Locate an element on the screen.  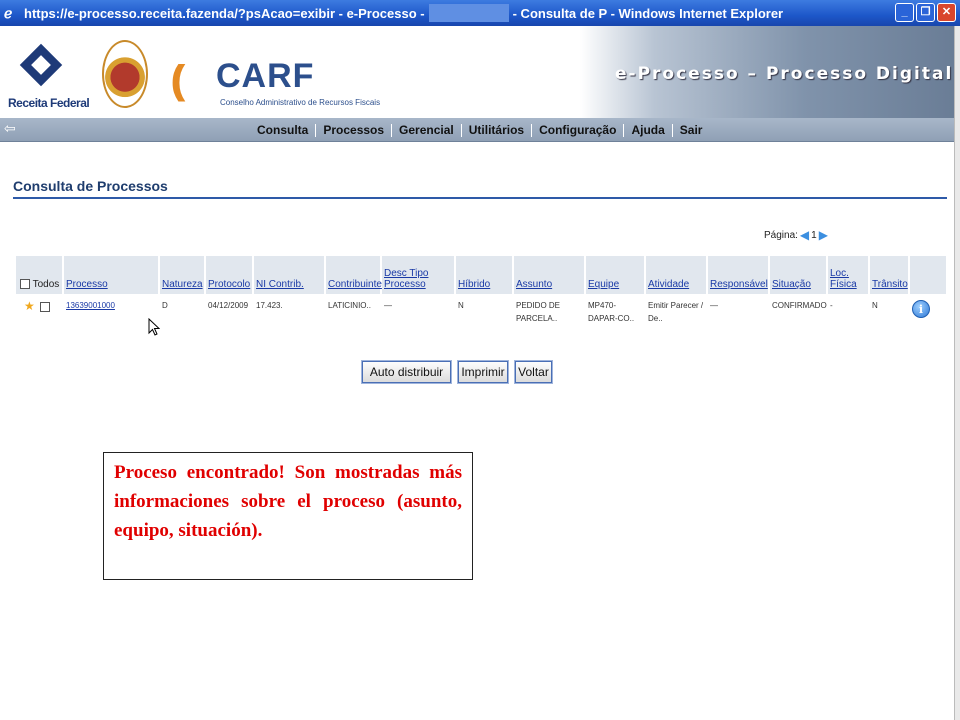
pager-value: 1 is located at coordinates (814, 235).